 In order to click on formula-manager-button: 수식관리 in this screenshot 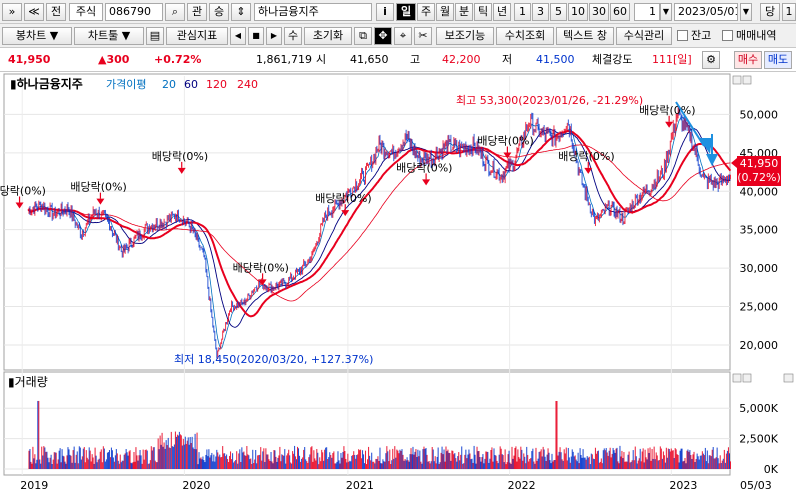, I will do `click(644, 36)`.